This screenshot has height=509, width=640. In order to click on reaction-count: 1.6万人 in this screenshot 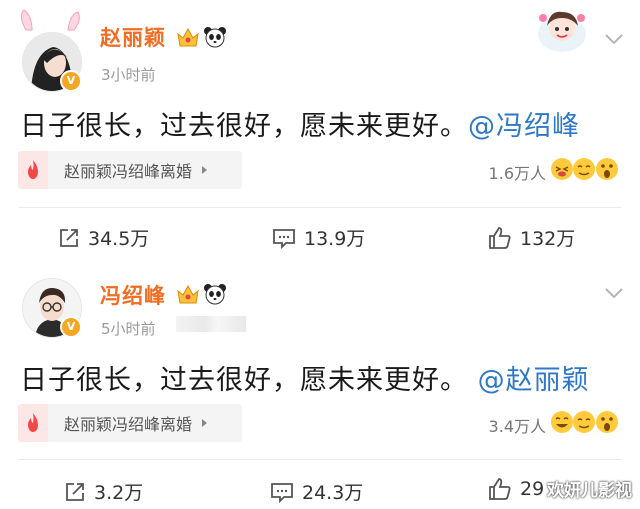, I will do `click(517, 173)`.